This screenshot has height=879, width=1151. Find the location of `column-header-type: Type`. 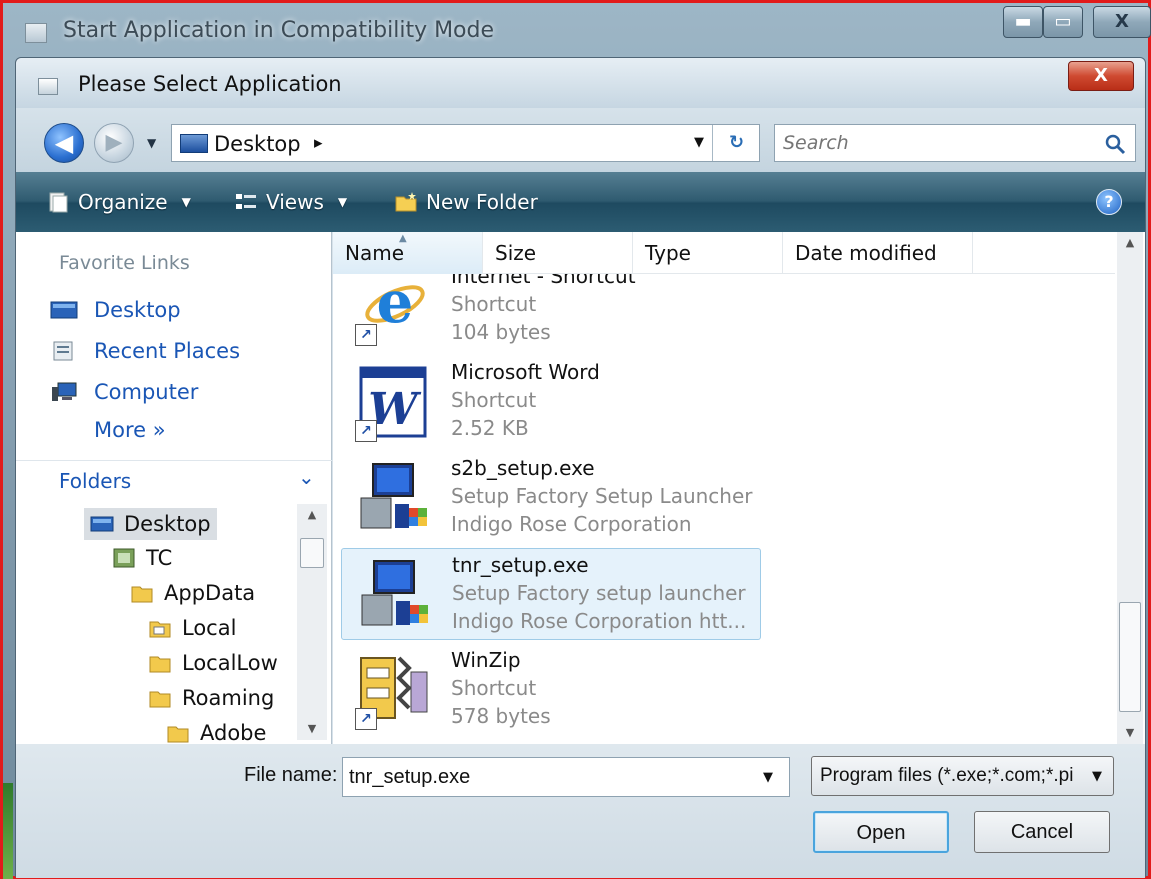

column-header-type: Type is located at coordinates (708, 253).